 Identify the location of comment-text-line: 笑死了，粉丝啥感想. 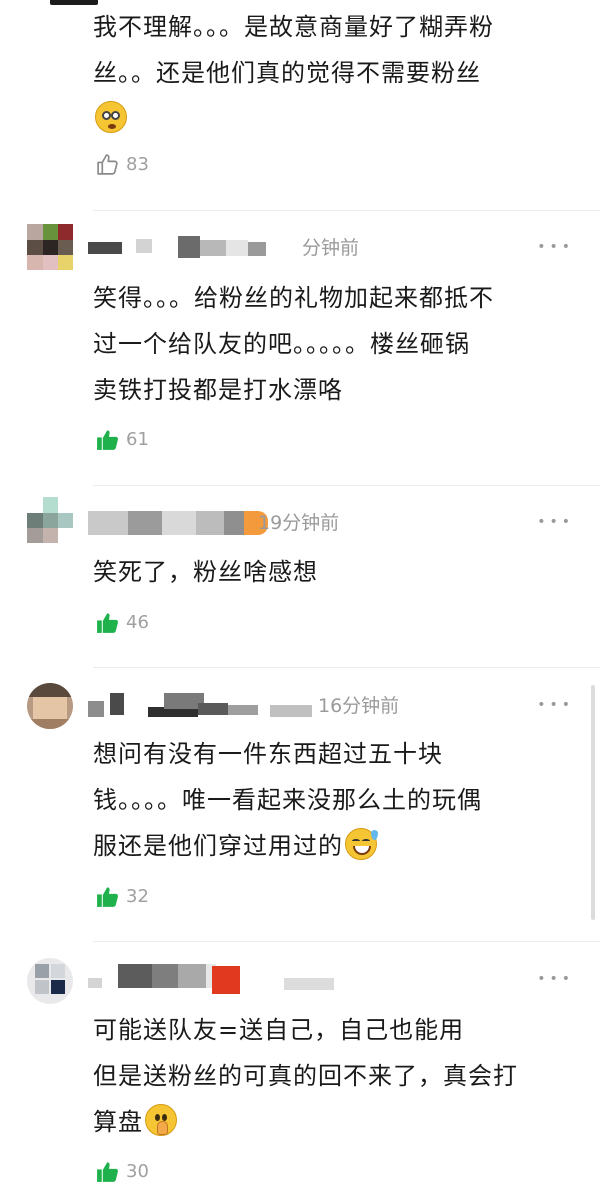
(205, 572).